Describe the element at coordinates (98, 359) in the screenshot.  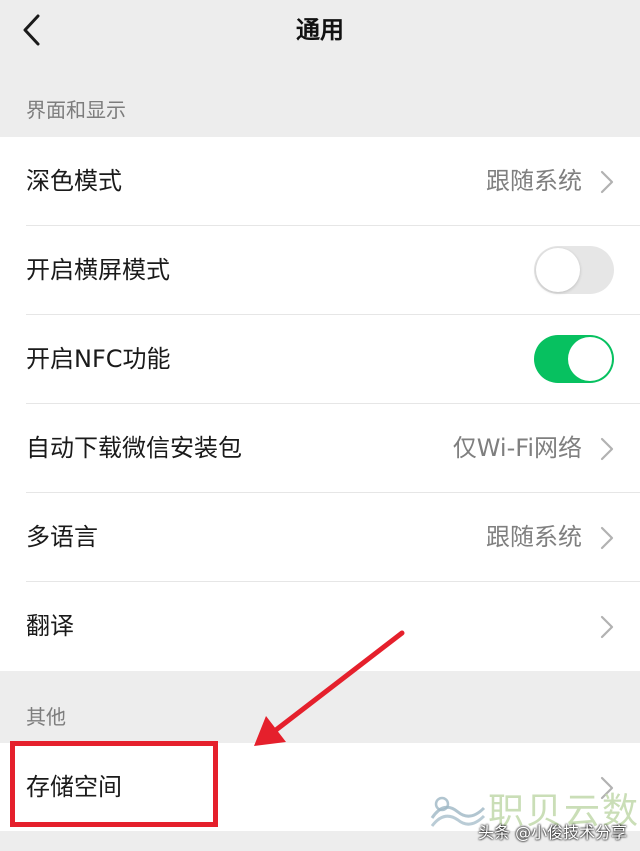
I see `setting-label: 开启NFC功能` at that location.